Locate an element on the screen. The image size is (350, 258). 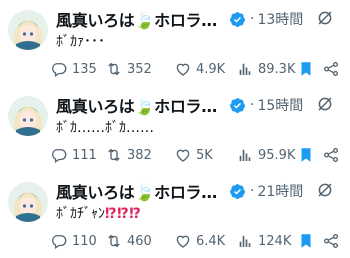
views-count: 89.3K is located at coordinates (277, 69).